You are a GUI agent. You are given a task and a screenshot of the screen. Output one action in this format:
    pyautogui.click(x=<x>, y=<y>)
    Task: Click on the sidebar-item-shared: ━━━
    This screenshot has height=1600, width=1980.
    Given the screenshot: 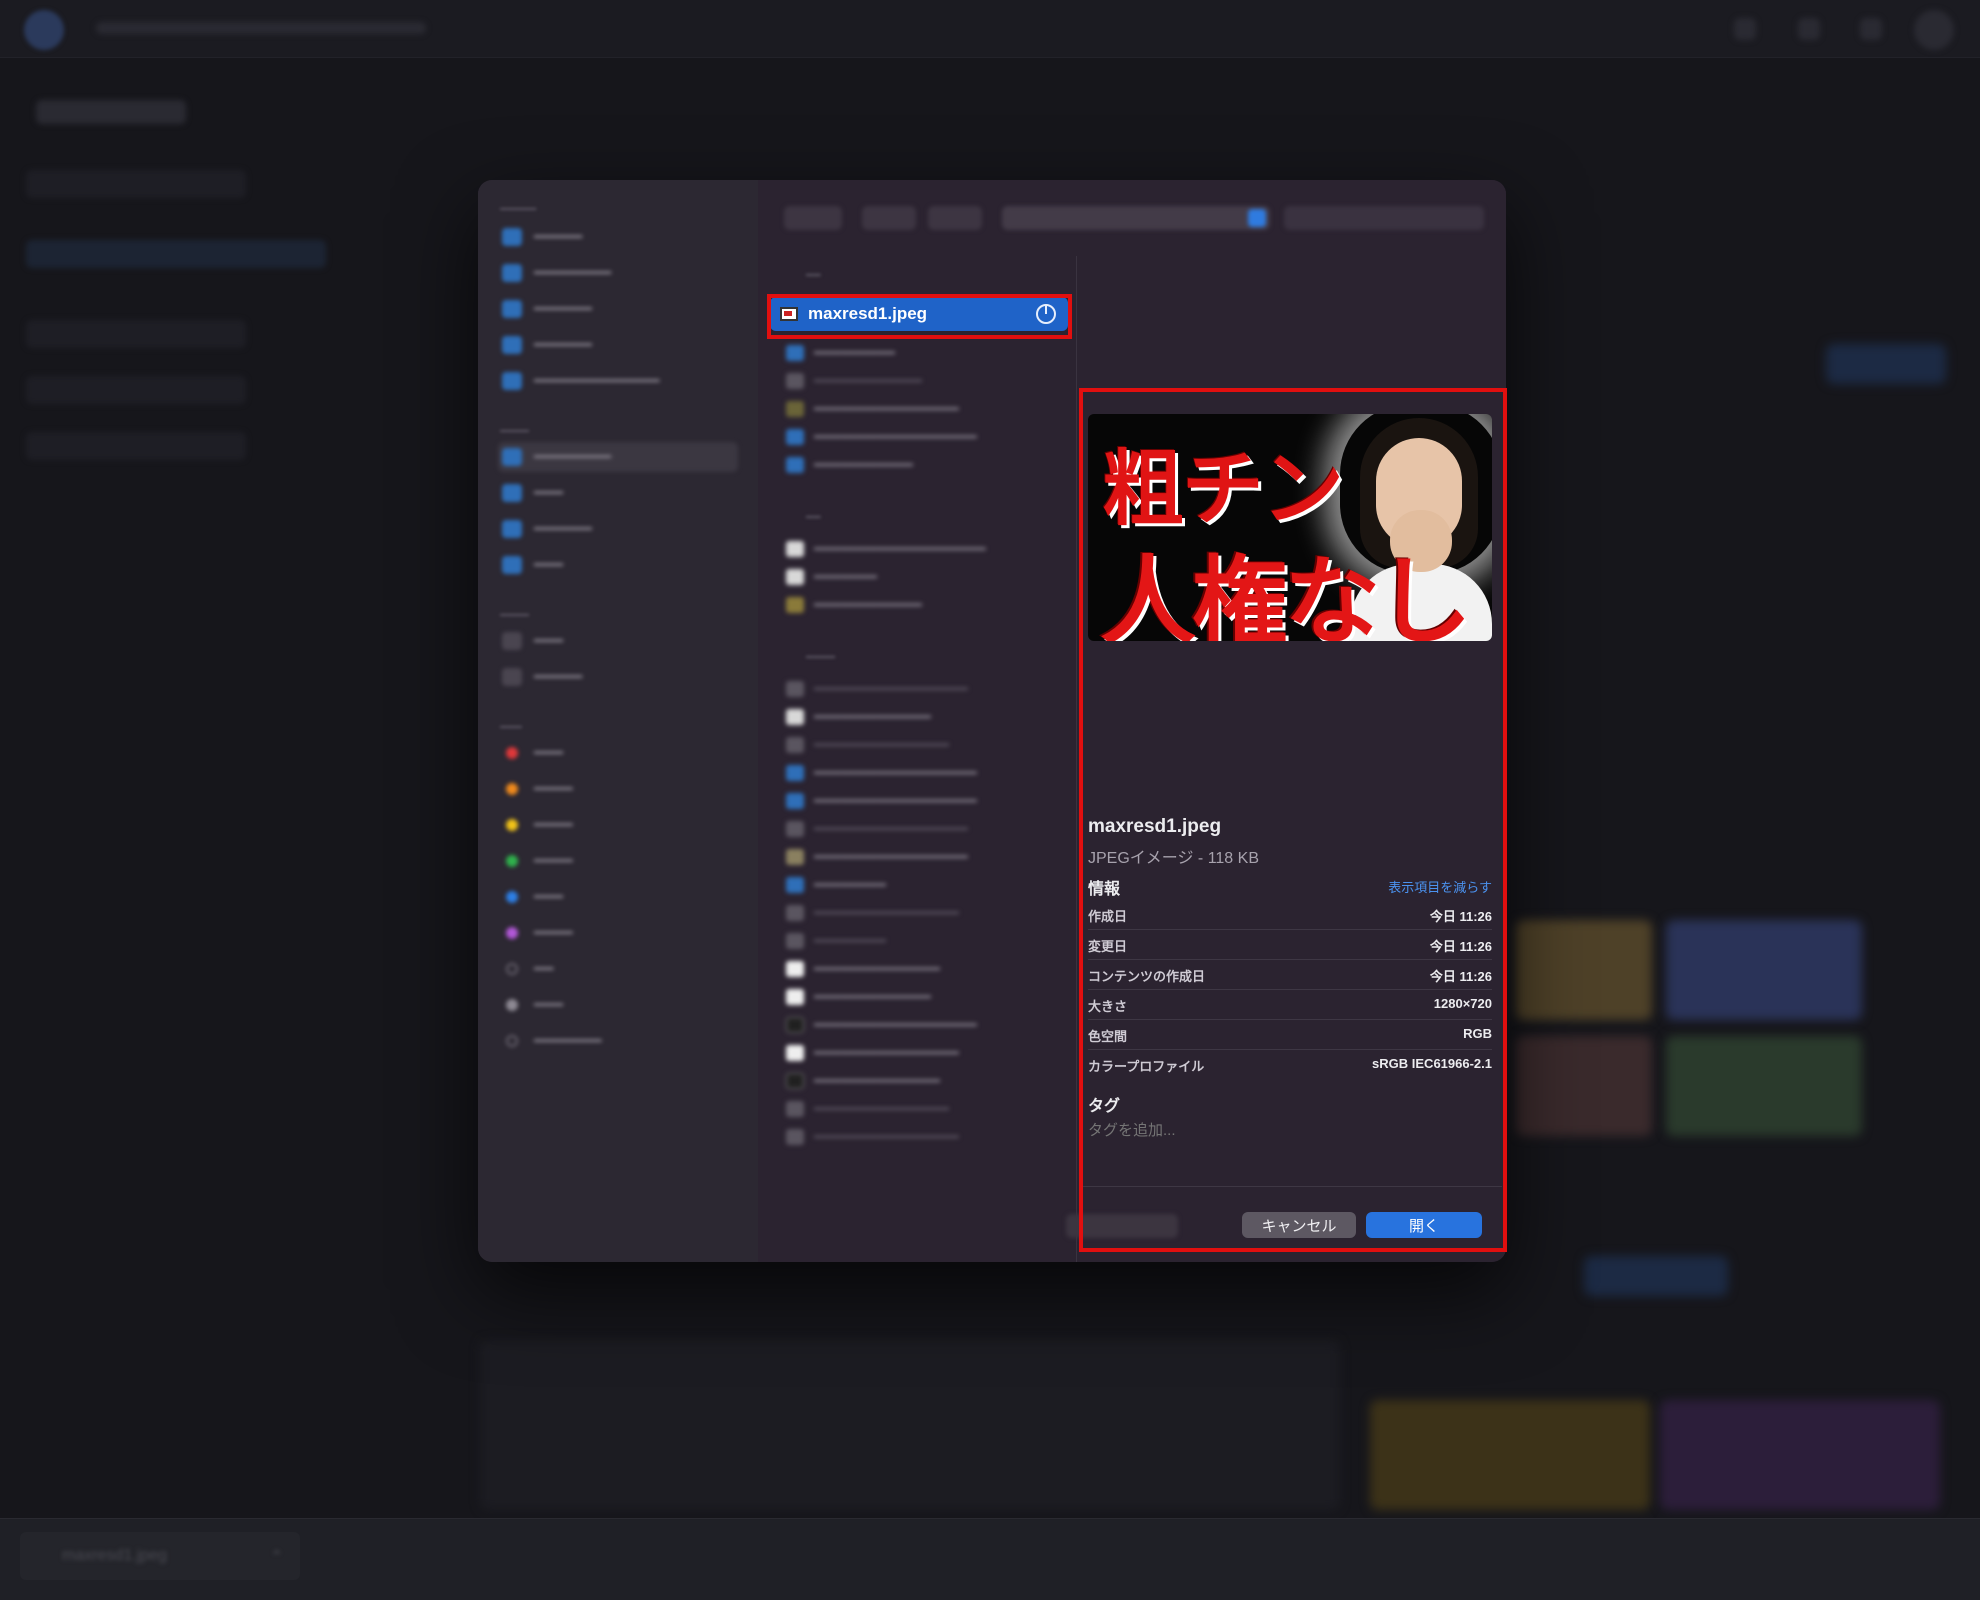 What is the action you would take?
    pyautogui.click(x=618, y=565)
    